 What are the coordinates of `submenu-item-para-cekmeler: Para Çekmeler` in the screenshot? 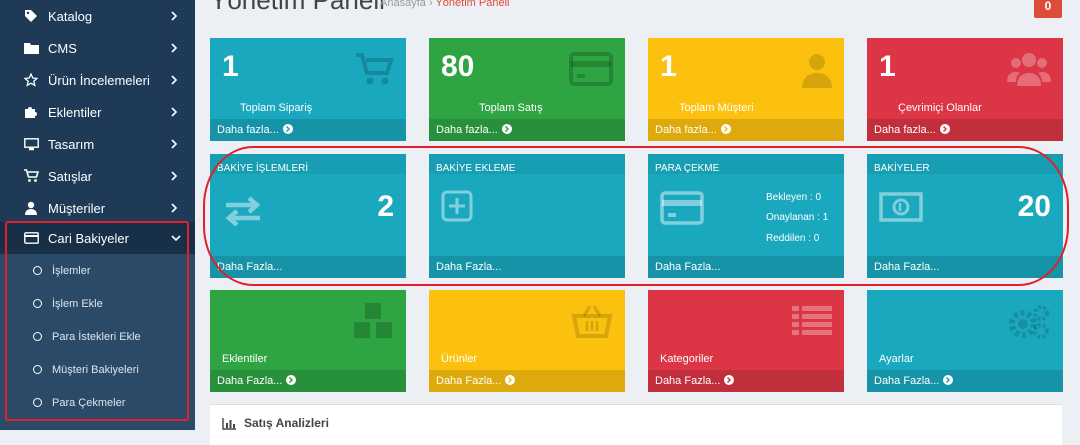 It's located at (97, 402).